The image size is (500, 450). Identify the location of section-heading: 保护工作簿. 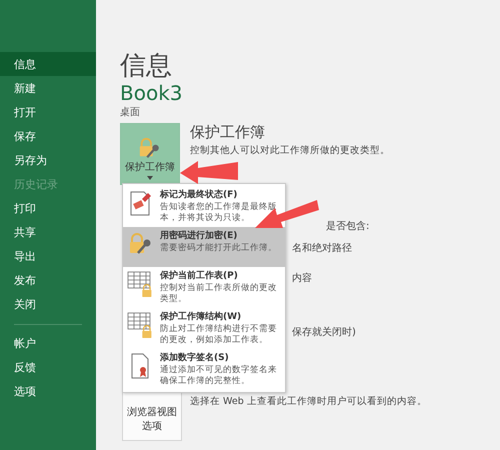
(228, 132).